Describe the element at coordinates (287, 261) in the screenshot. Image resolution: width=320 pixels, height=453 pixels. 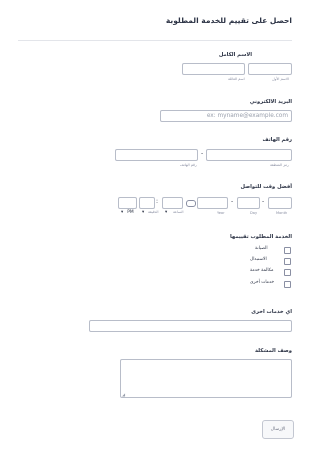
I see `checkbox-replacement` at that location.